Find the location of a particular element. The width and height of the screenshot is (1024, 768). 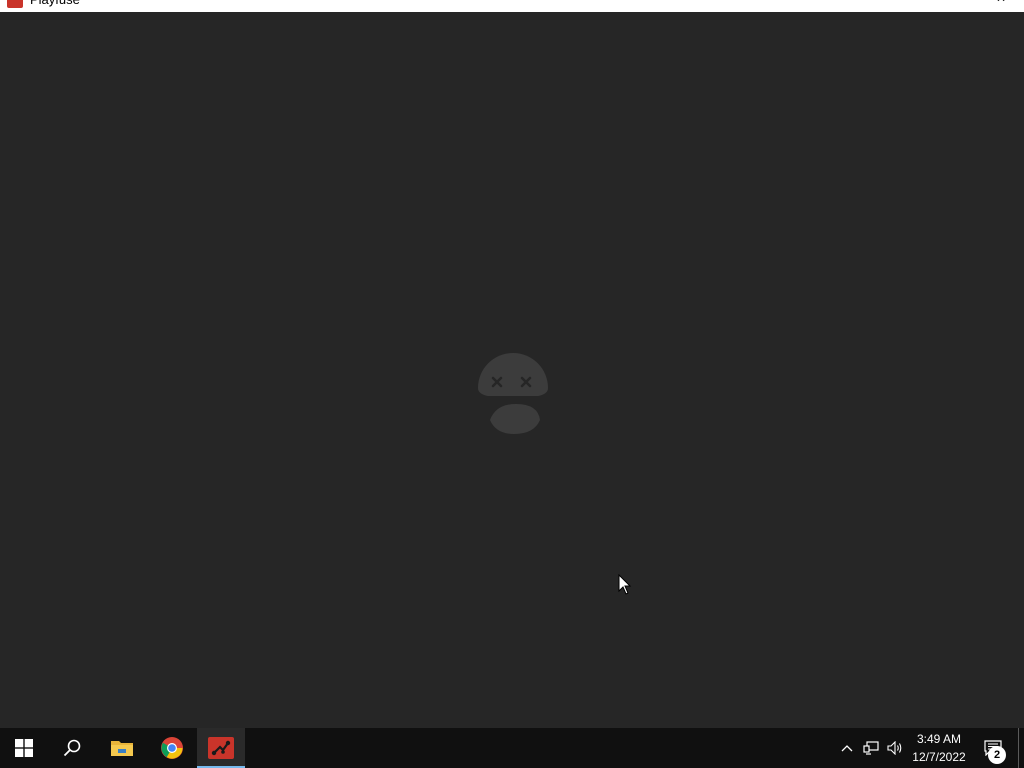

chevron-up-icon is located at coordinates (847, 748).